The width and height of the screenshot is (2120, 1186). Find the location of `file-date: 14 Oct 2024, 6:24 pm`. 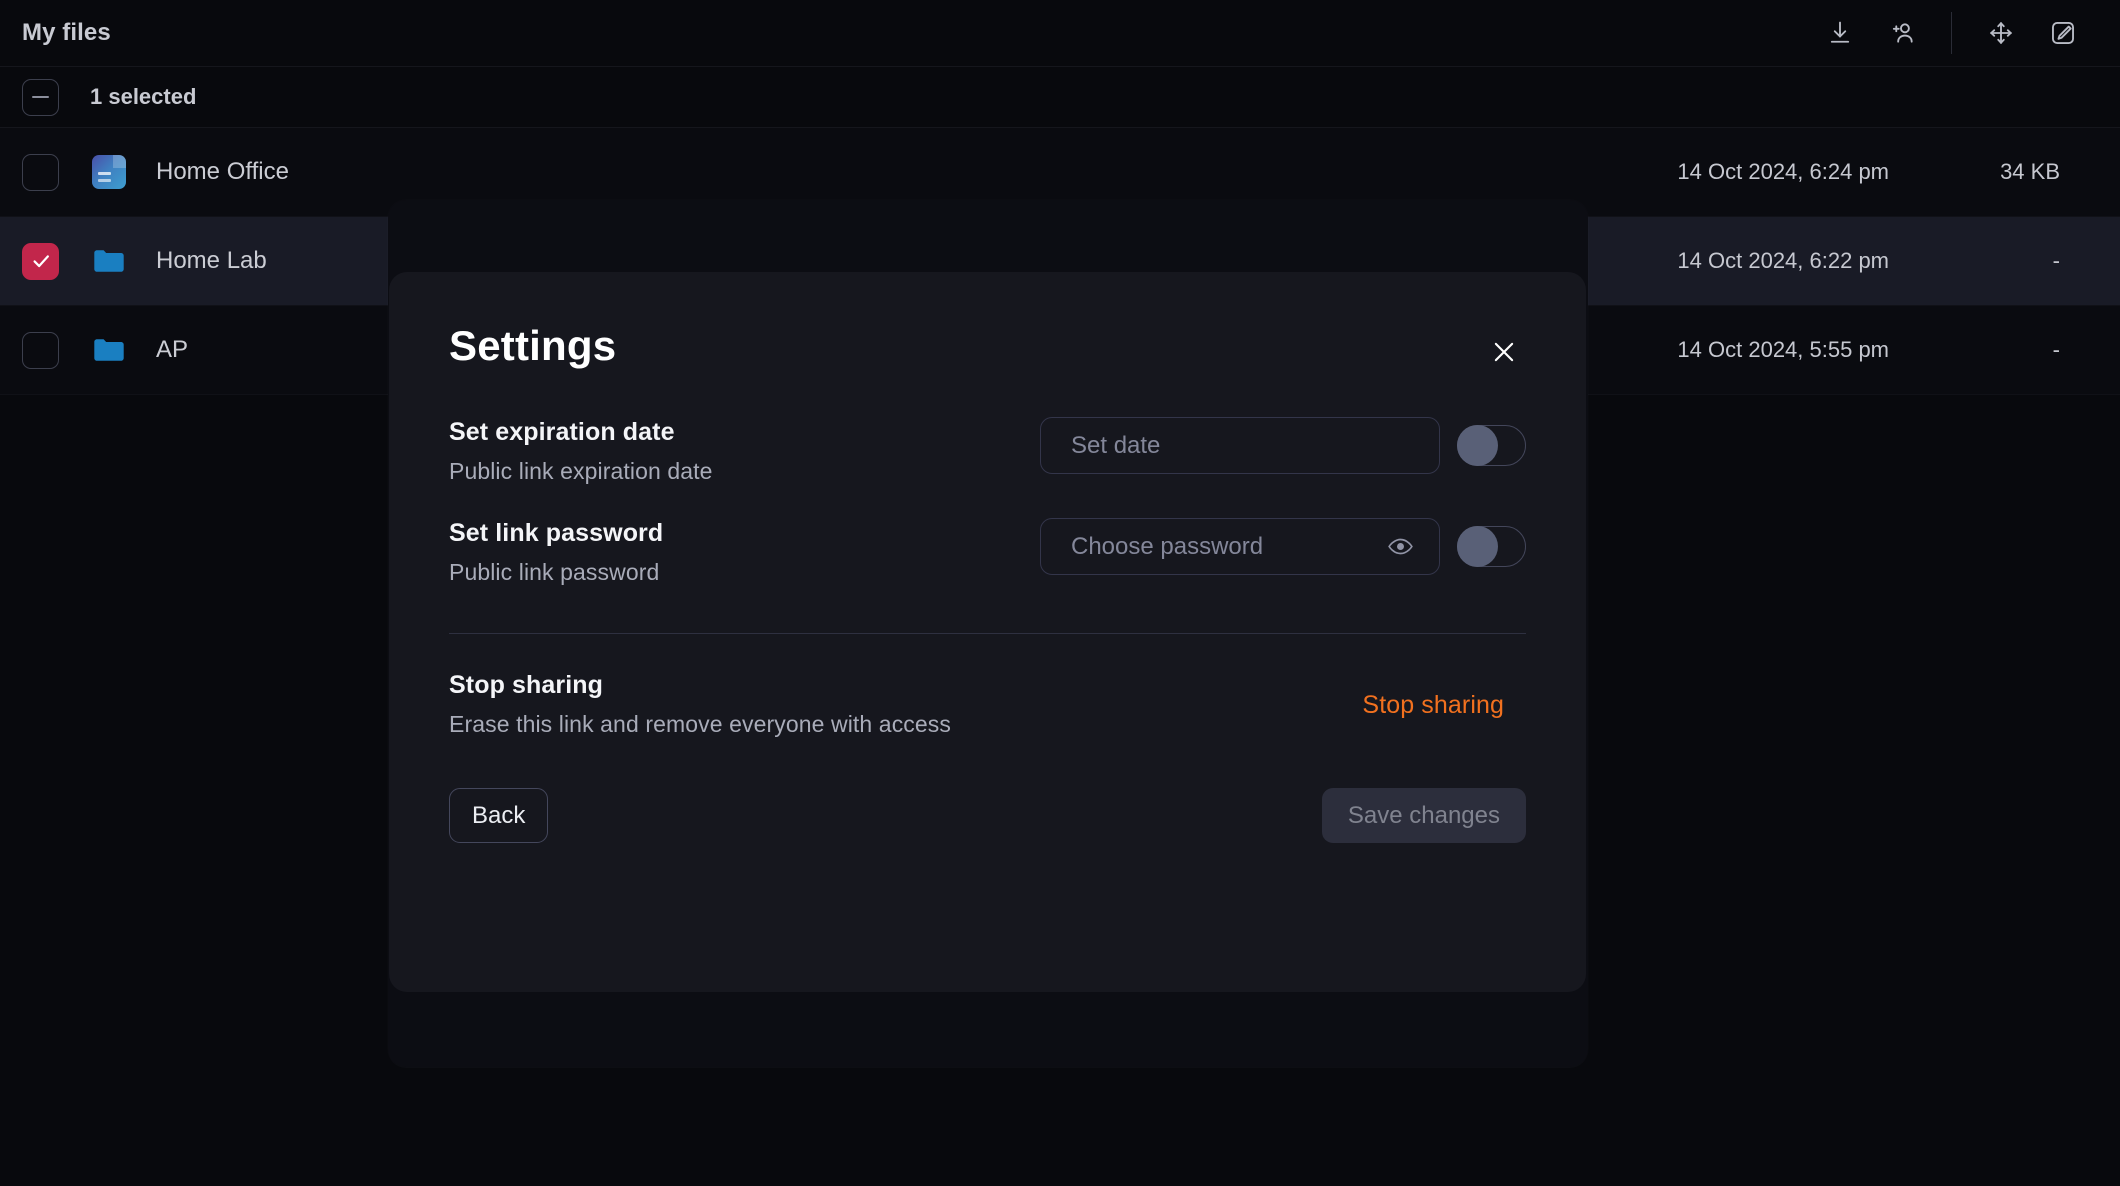

file-date: 14 Oct 2024, 6:24 pm is located at coordinates (1783, 171).